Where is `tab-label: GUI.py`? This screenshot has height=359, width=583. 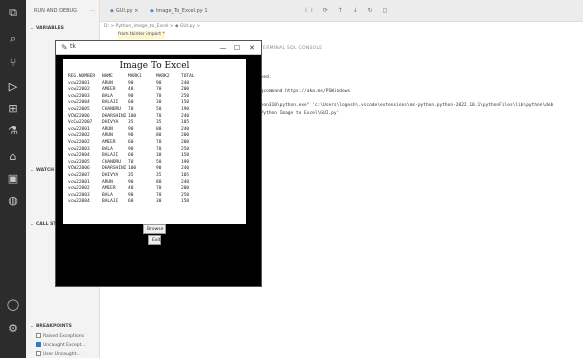 tab-label: GUI.py is located at coordinates (124, 11).